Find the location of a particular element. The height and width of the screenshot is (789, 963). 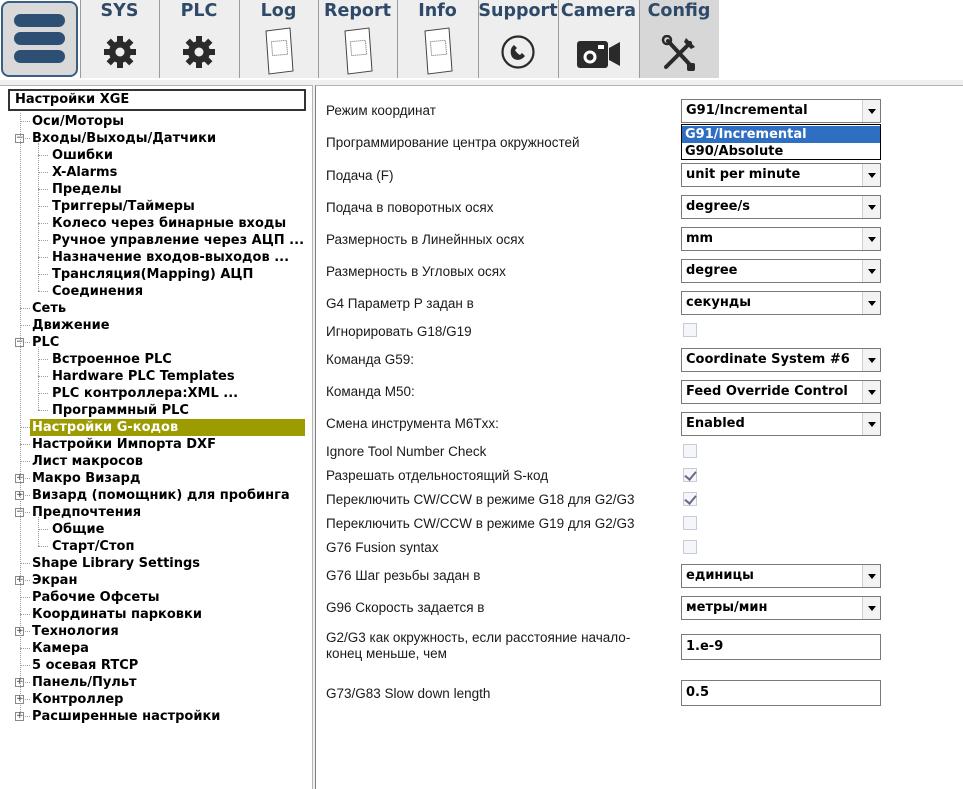

tree-item: Ошибки is located at coordinates (156, 155).